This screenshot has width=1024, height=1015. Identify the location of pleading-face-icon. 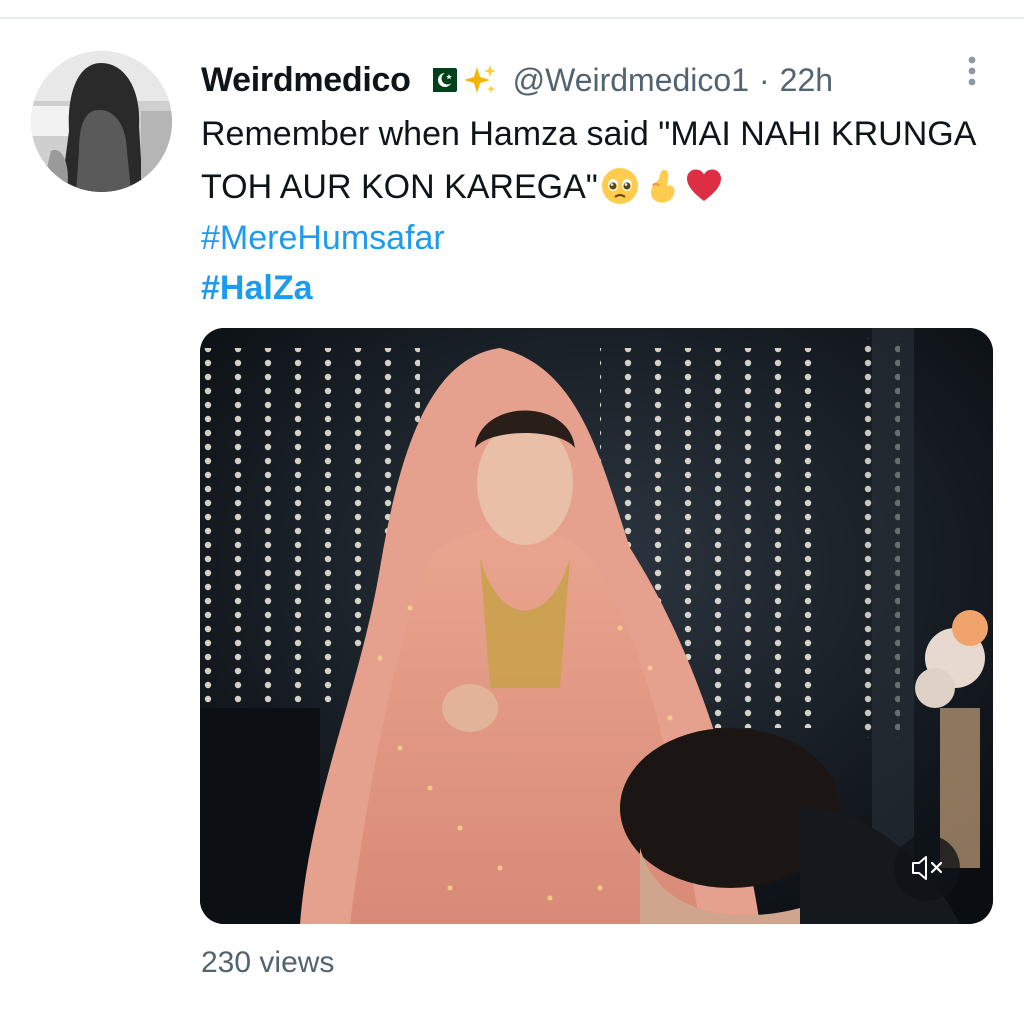
(620, 186).